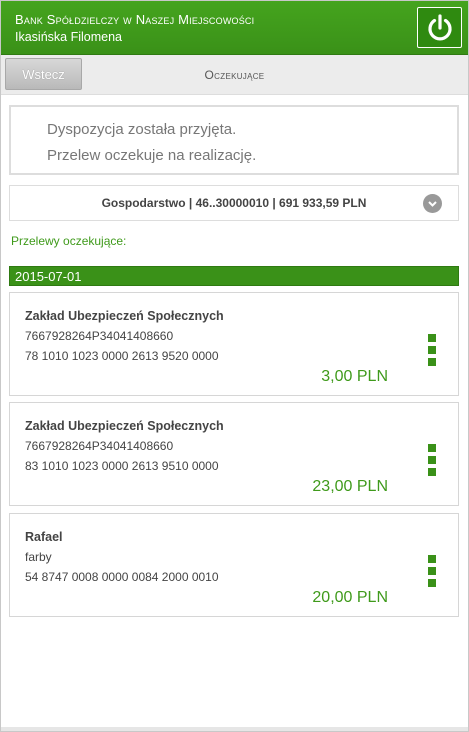 The image size is (469, 732). I want to click on transfer-recipient: Rafael, so click(44, 537).